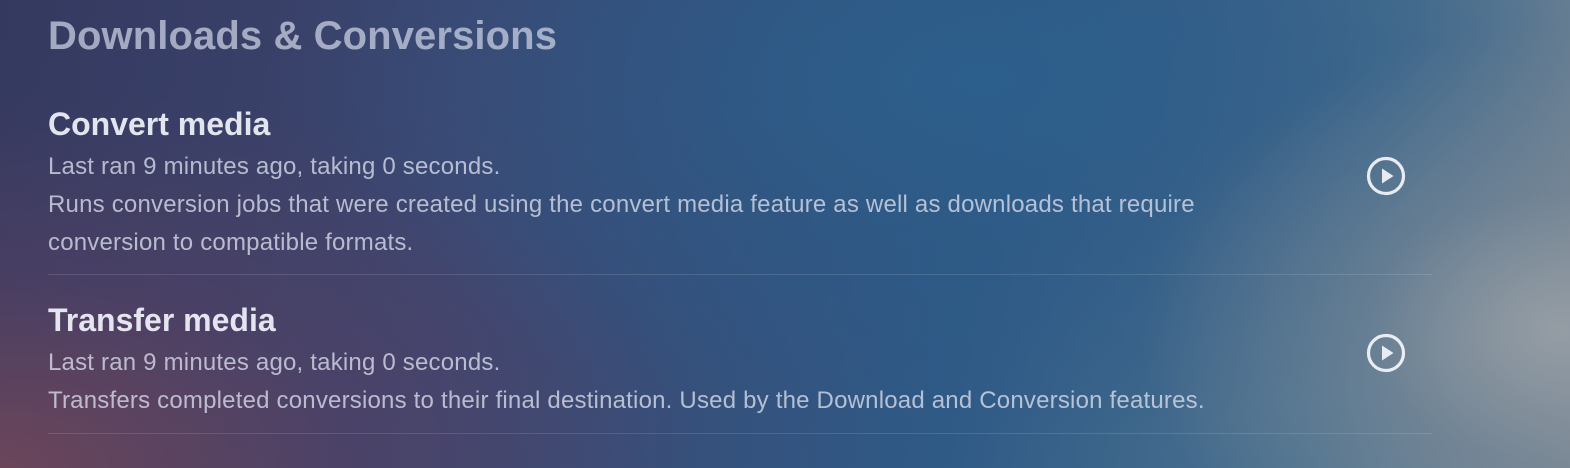  What do you see at coordinates (303, 36) in the screenshot?
I see `section-title: Downloads & Conversions` at bounding box center [303, 36].